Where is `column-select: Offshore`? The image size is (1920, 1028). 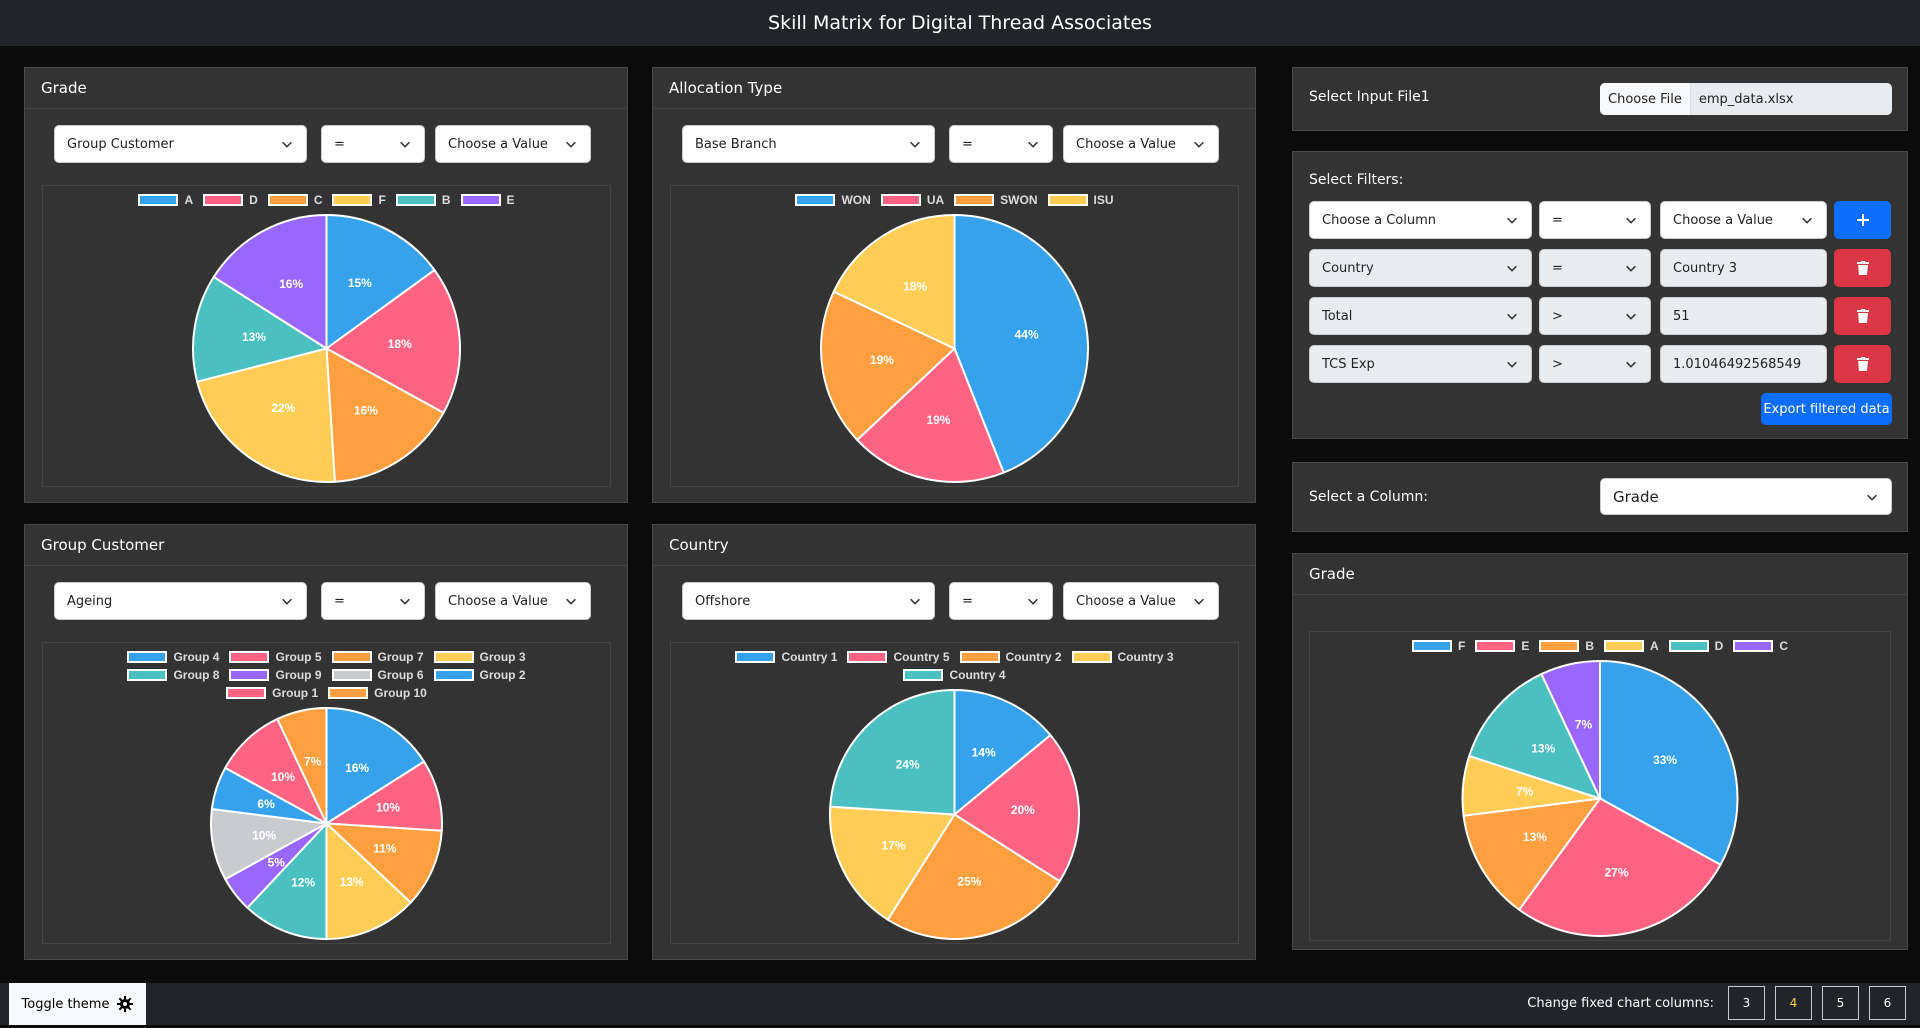
column-select: Offshore is located at coordinates (808, 601).